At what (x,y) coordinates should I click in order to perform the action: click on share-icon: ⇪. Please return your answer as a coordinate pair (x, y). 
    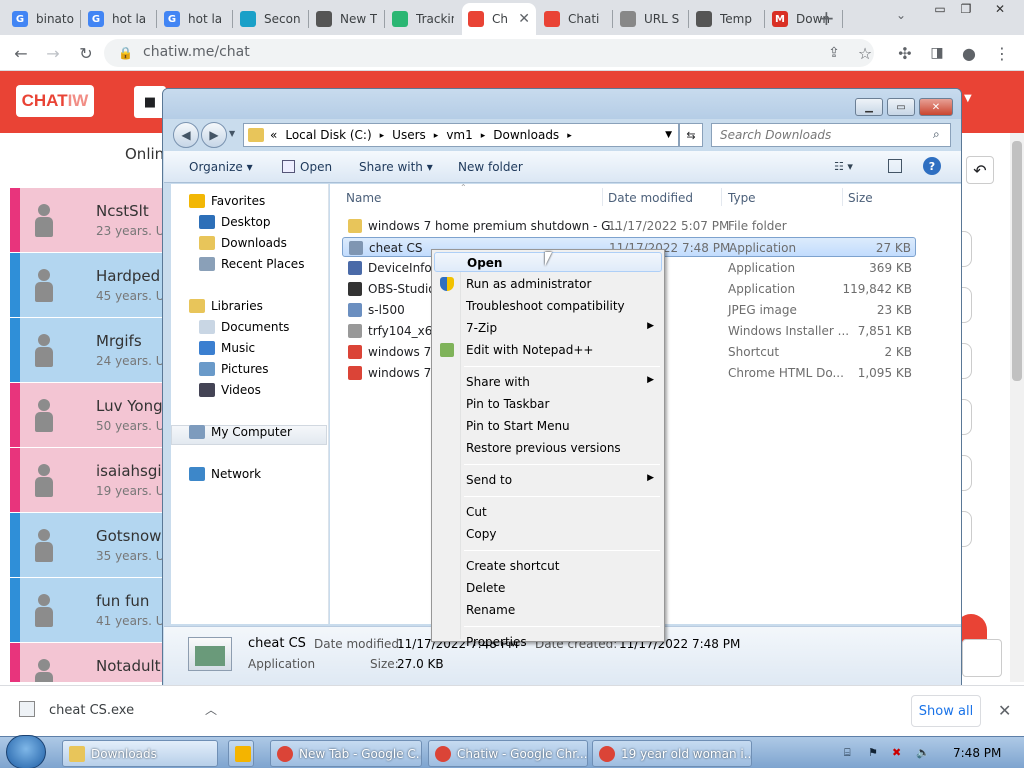
    Looking at the image, I should click on (834, 53).